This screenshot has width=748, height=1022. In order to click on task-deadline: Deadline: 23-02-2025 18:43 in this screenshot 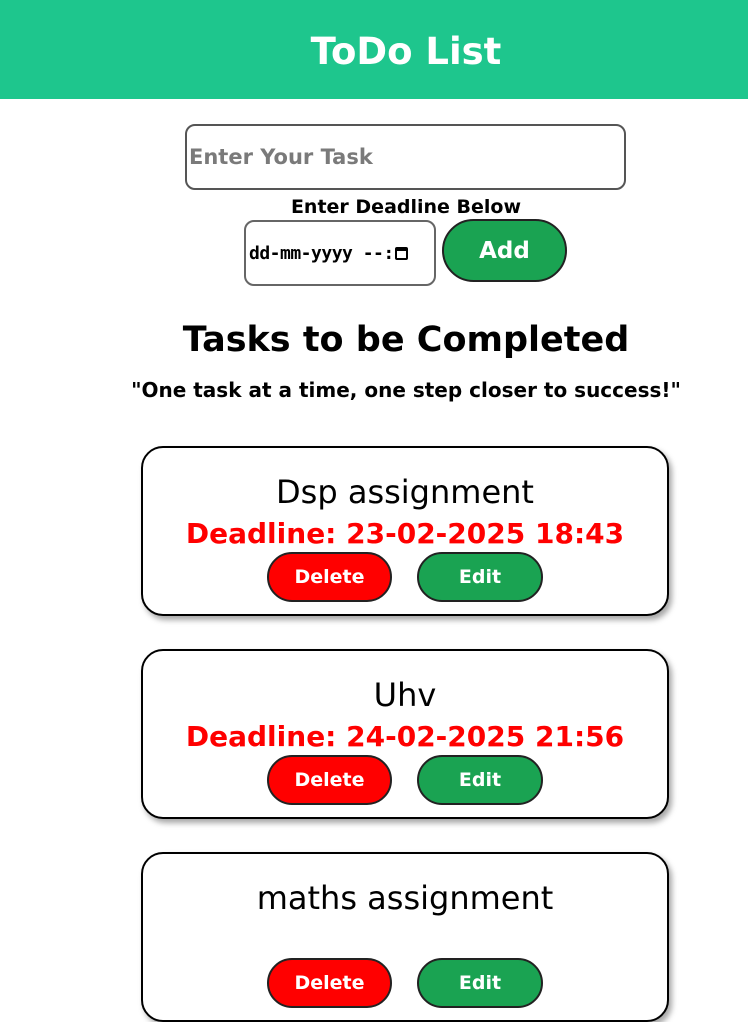, I will do `click(405, 533)`.